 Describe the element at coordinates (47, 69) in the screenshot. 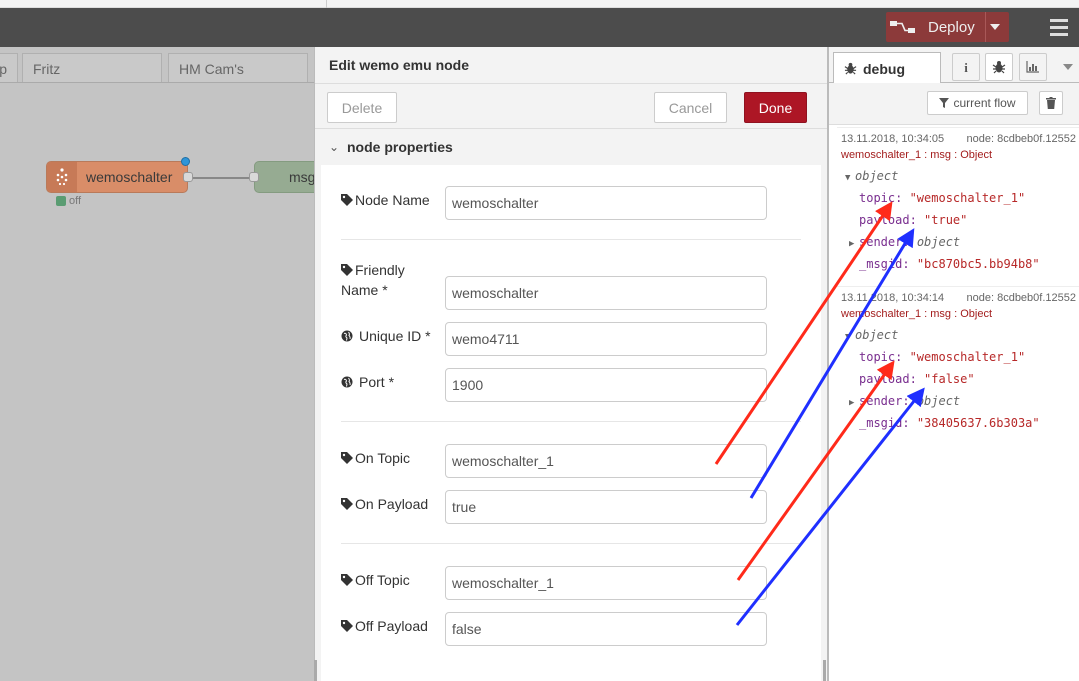

I see `tab-label: Fritz` at that location.